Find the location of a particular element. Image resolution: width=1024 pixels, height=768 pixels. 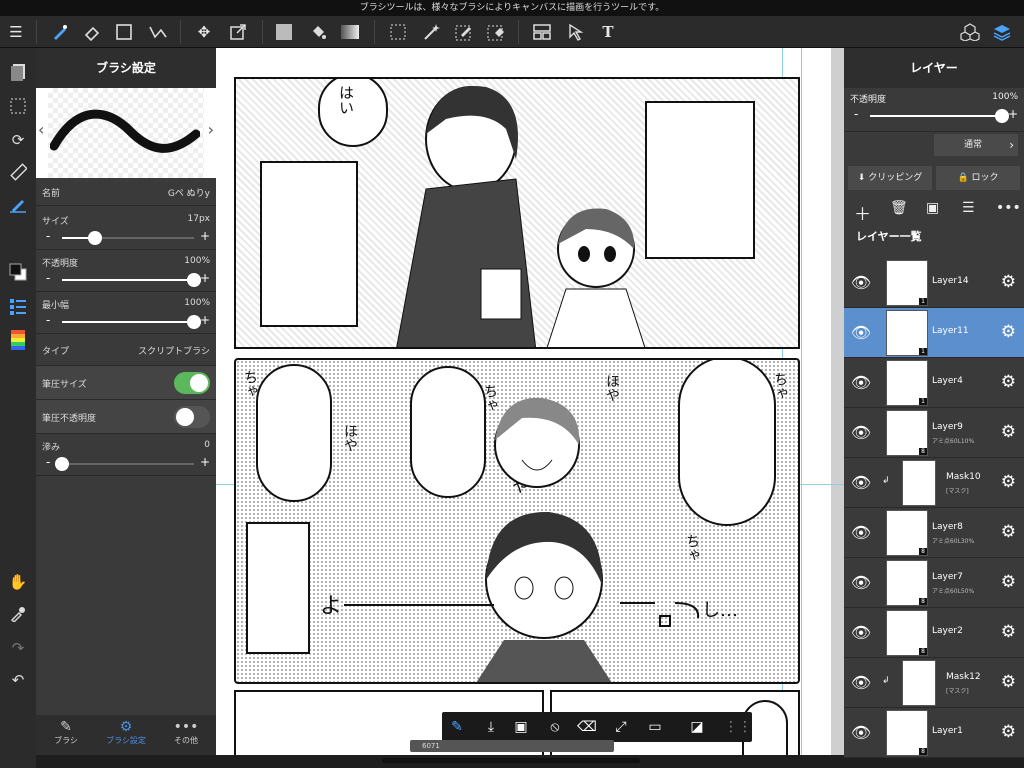

layer-opacity-minus: - is located at coordinates (856, 114).